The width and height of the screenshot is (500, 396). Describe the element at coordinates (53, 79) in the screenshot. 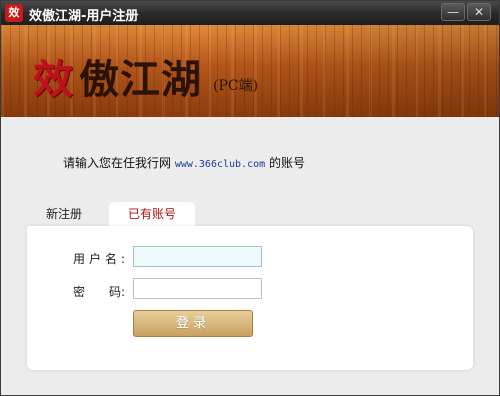

I see `logo-first-char: 效` at that location.